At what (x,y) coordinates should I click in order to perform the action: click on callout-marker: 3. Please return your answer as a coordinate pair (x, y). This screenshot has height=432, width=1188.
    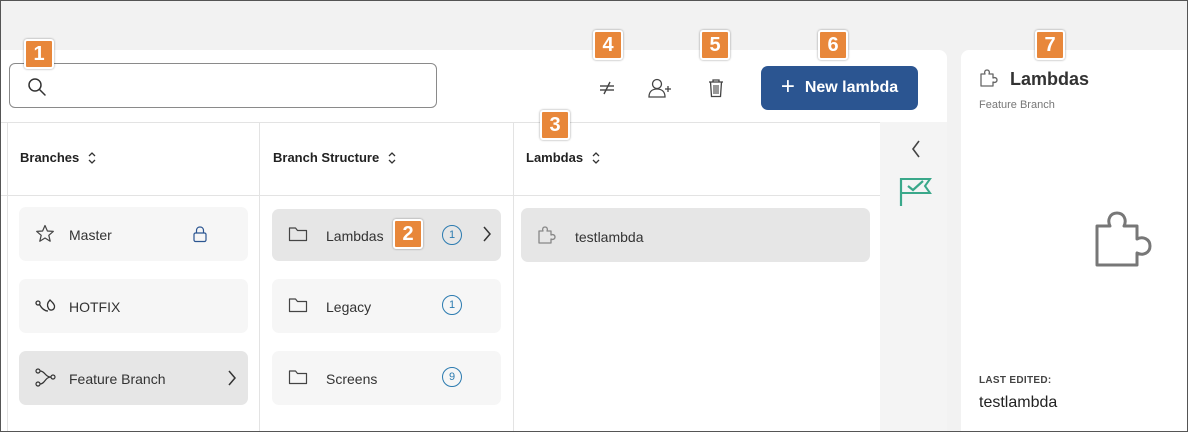
    Looking at the image, I should click on (555, 125).